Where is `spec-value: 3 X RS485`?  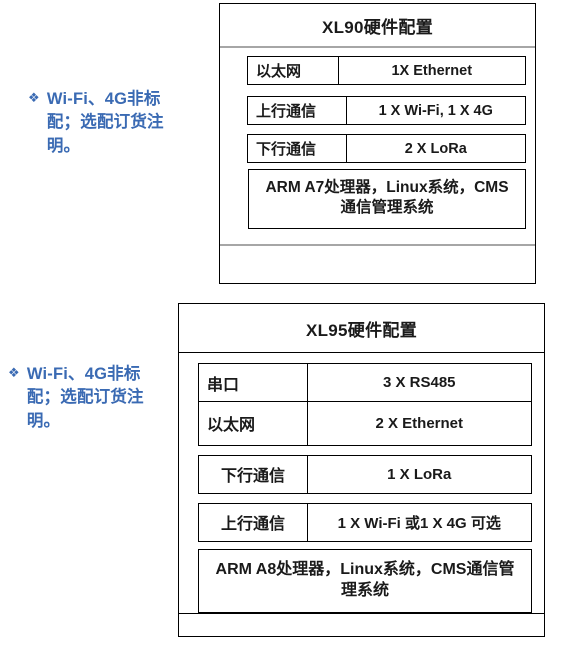 spec-value: 3 X RS485 is located at coordinates (419, 382).